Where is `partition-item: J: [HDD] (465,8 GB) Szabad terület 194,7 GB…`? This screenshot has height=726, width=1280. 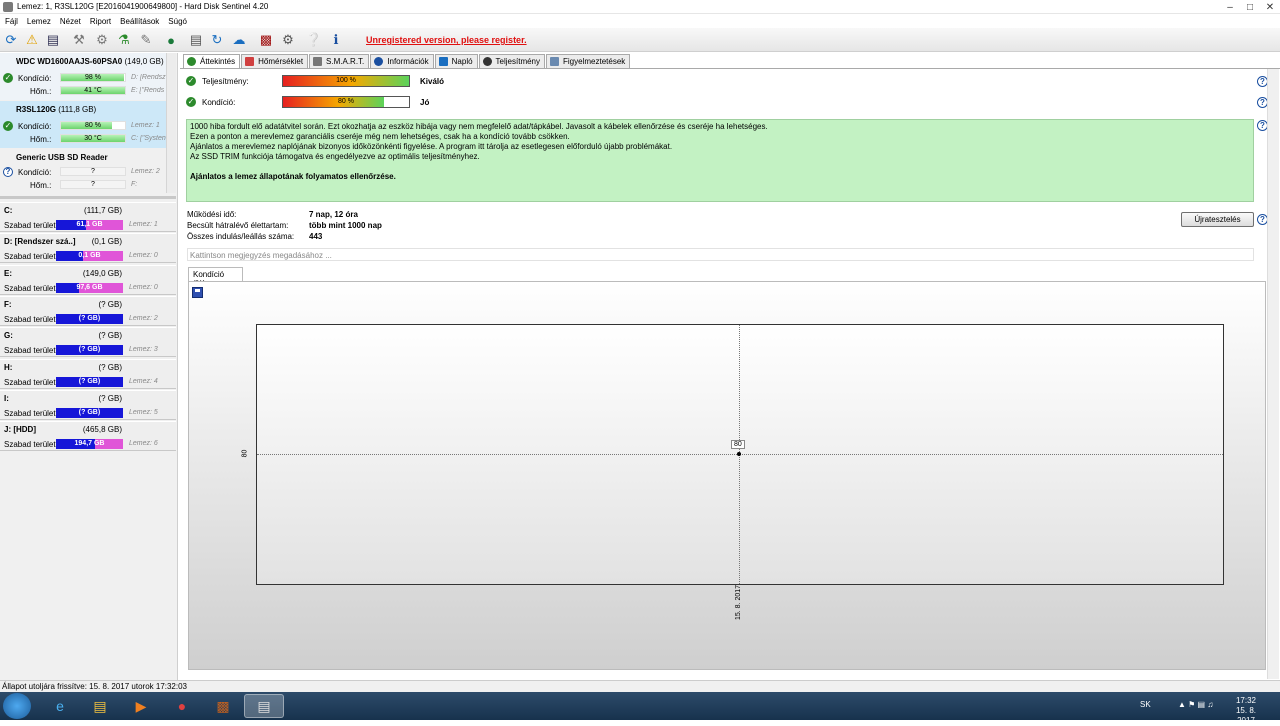
partition-item: J: [HDD] (465,8 GB) Szabad terület 194,7 GB… is located at coordinates (88, 436).